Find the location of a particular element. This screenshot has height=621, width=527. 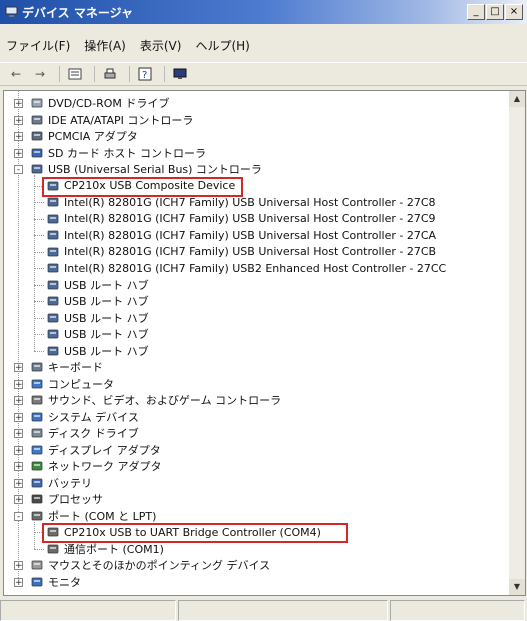

tree-category: プロセッサ is located at coordinates (66, 499).